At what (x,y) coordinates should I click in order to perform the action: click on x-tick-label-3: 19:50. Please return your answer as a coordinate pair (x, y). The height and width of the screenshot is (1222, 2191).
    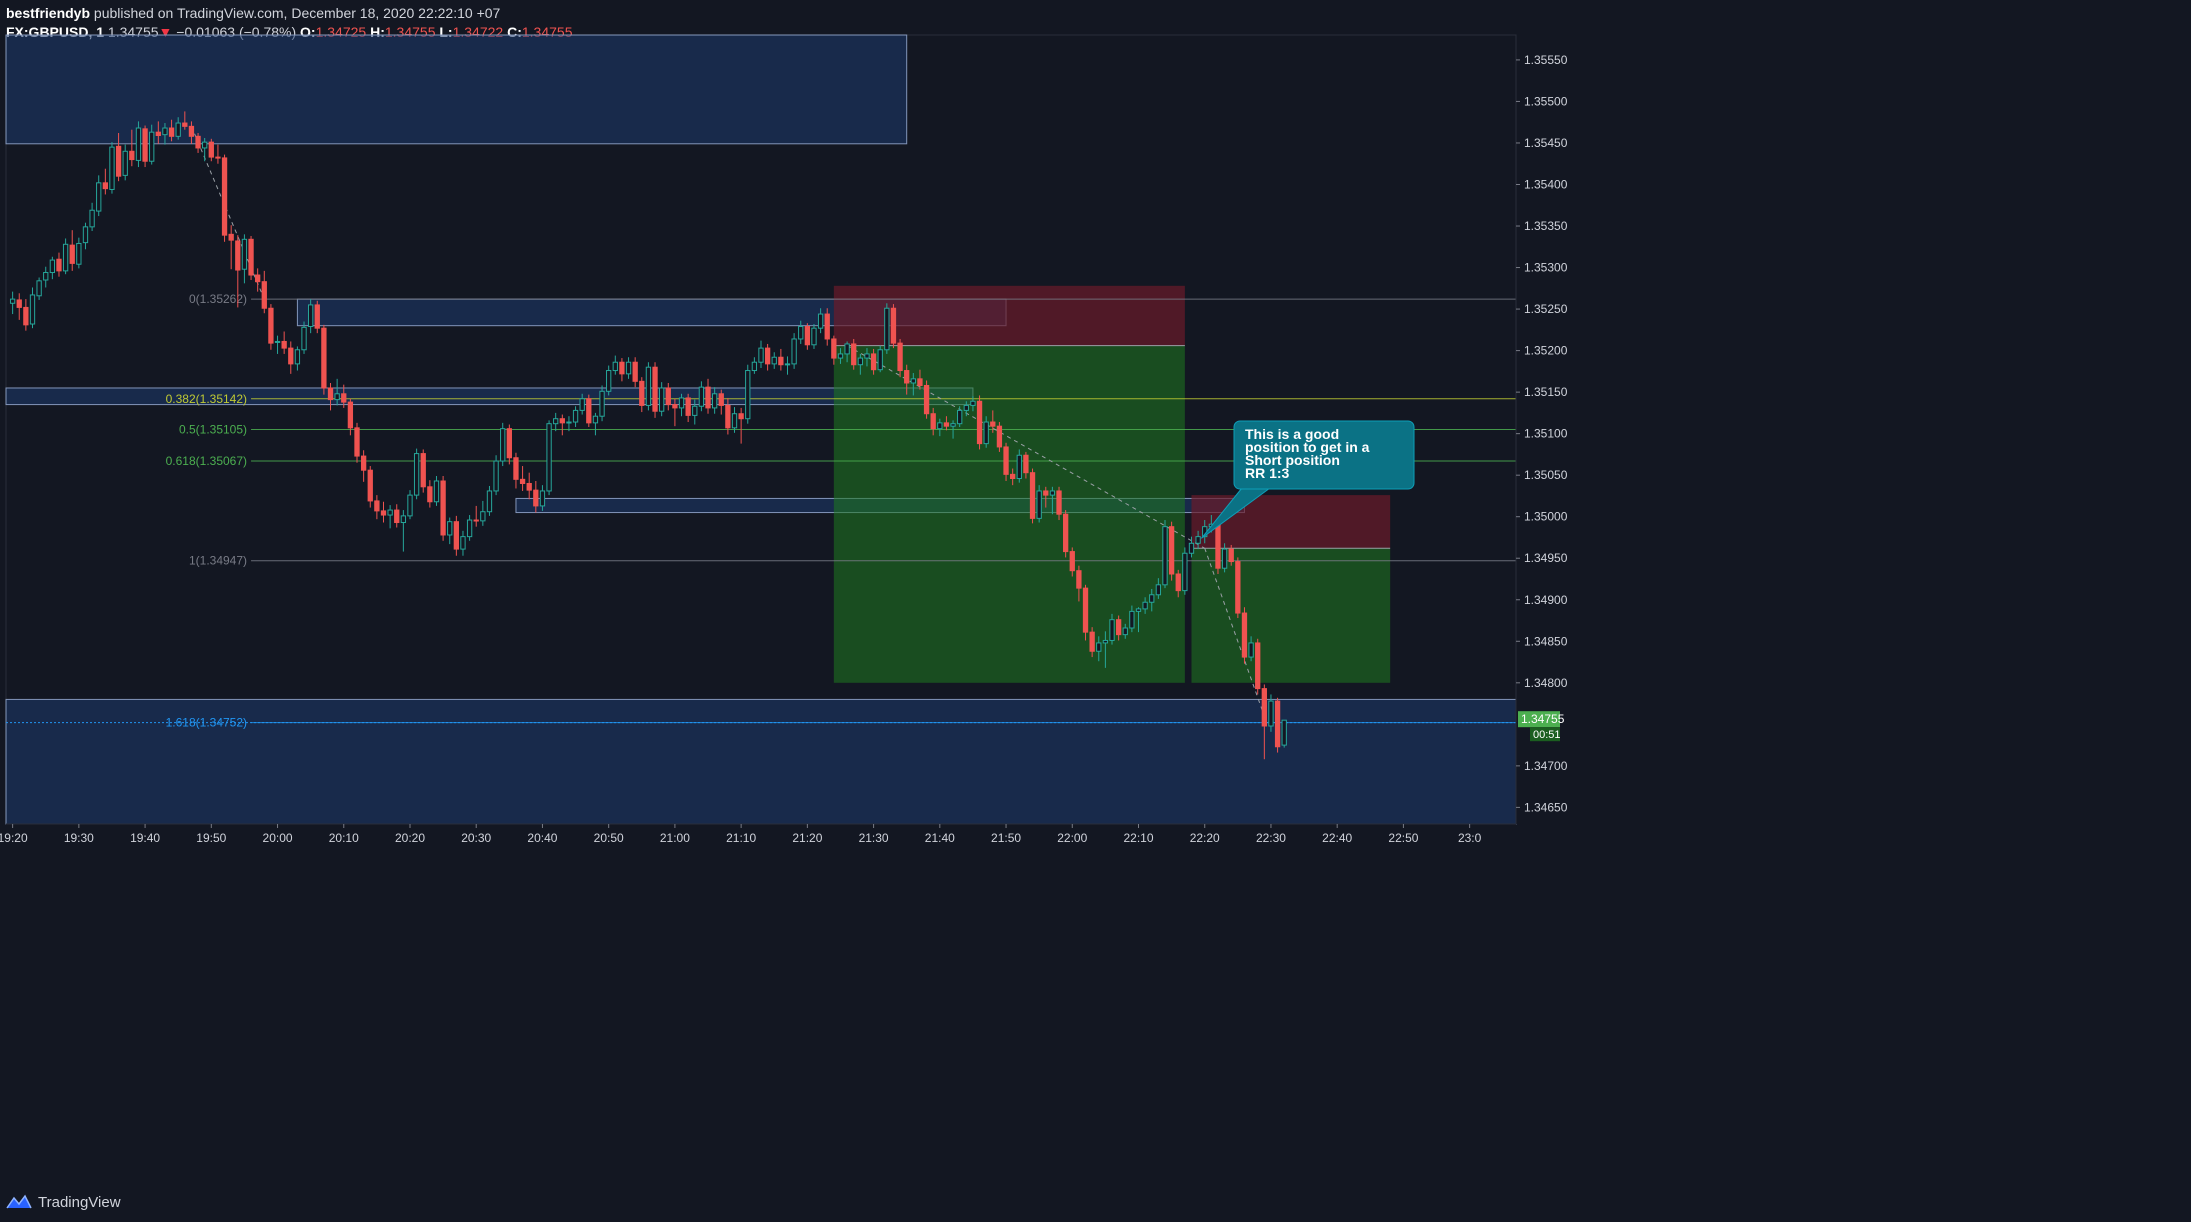
    Looking at the image, I should click on (211, 838).